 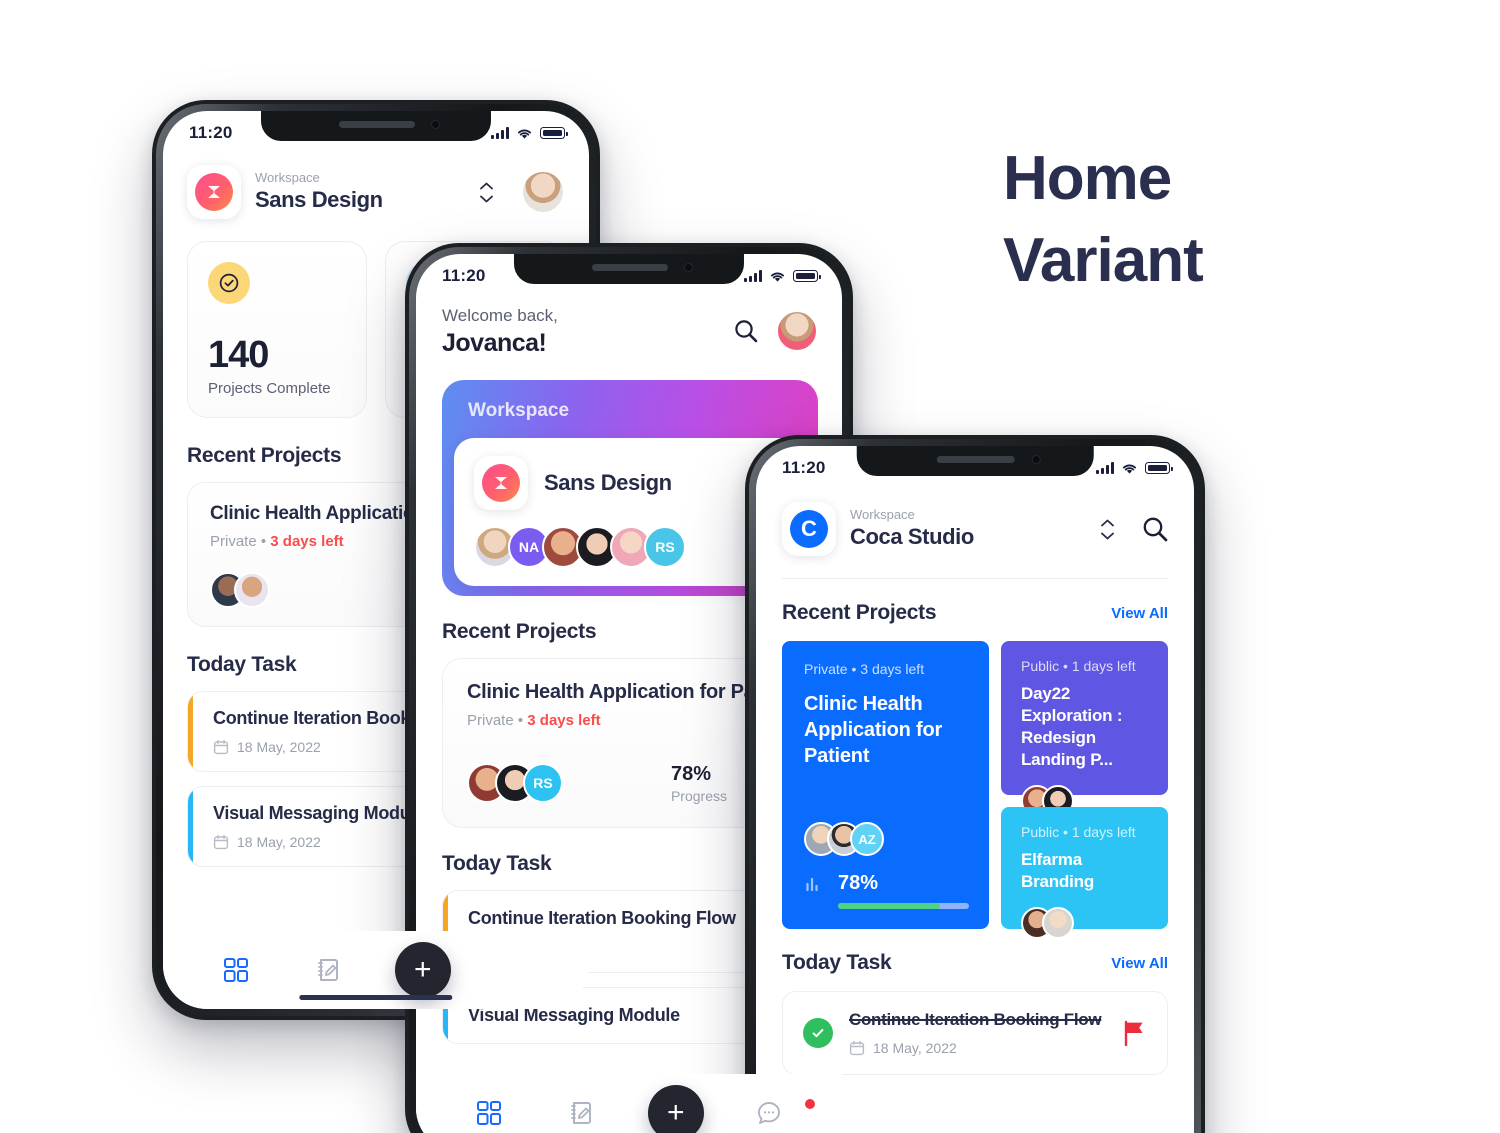 I want to click on workspace-identity: Sans Design, so click(x=630, y=483).